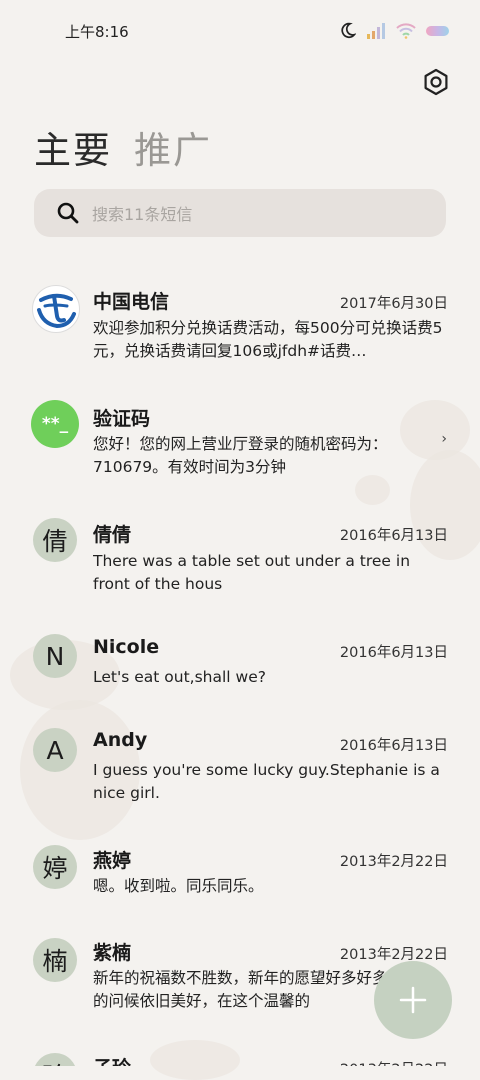 This screenshot has height=1080, width=480. I want to click on contact-name: 紫楠, so click(112, 953).